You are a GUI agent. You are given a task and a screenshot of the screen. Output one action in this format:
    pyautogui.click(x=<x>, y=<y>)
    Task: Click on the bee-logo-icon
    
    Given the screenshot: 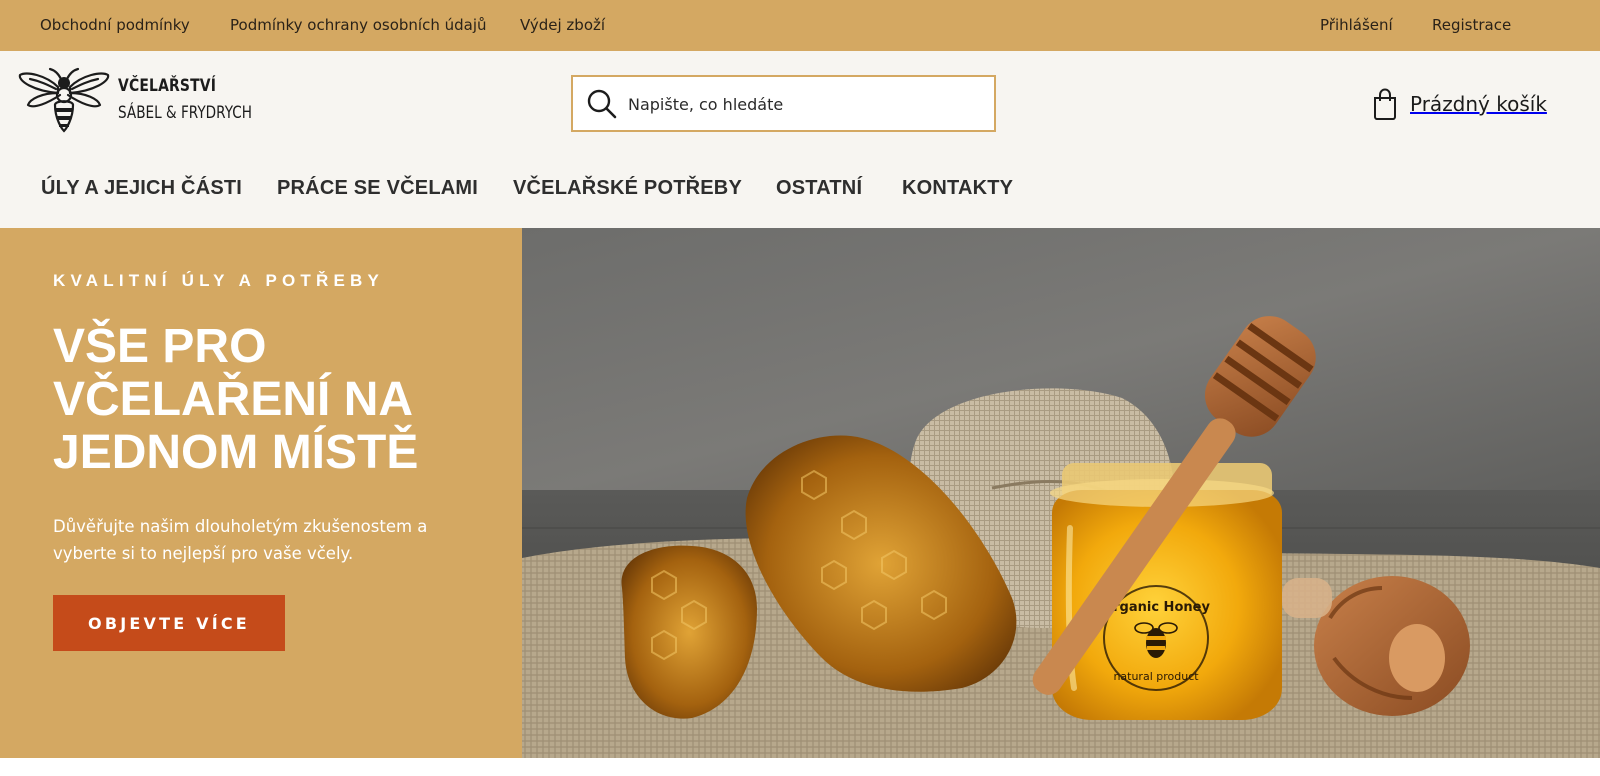 What is the action you would take?
    pyautogui.click(x=64, y=100)
    